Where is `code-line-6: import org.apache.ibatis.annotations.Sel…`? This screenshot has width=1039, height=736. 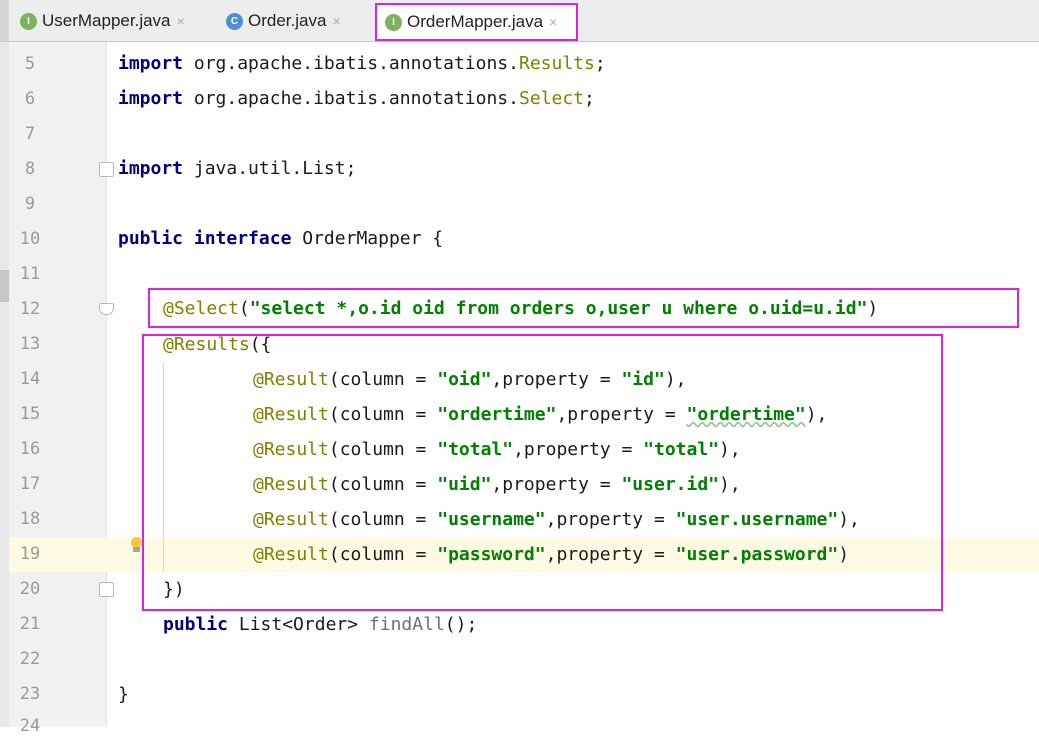
code-line-6: import org.apache.ibatis.annotations.Sel… is located at coordinates (356, 98).